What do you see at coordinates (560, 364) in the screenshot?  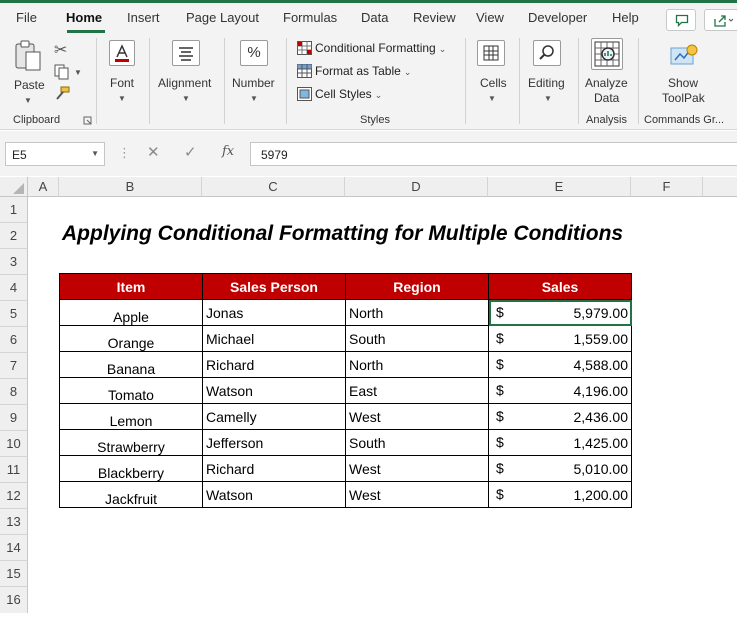 I see `sales-cell: $4,588.00` at bounding box center [560, 364].